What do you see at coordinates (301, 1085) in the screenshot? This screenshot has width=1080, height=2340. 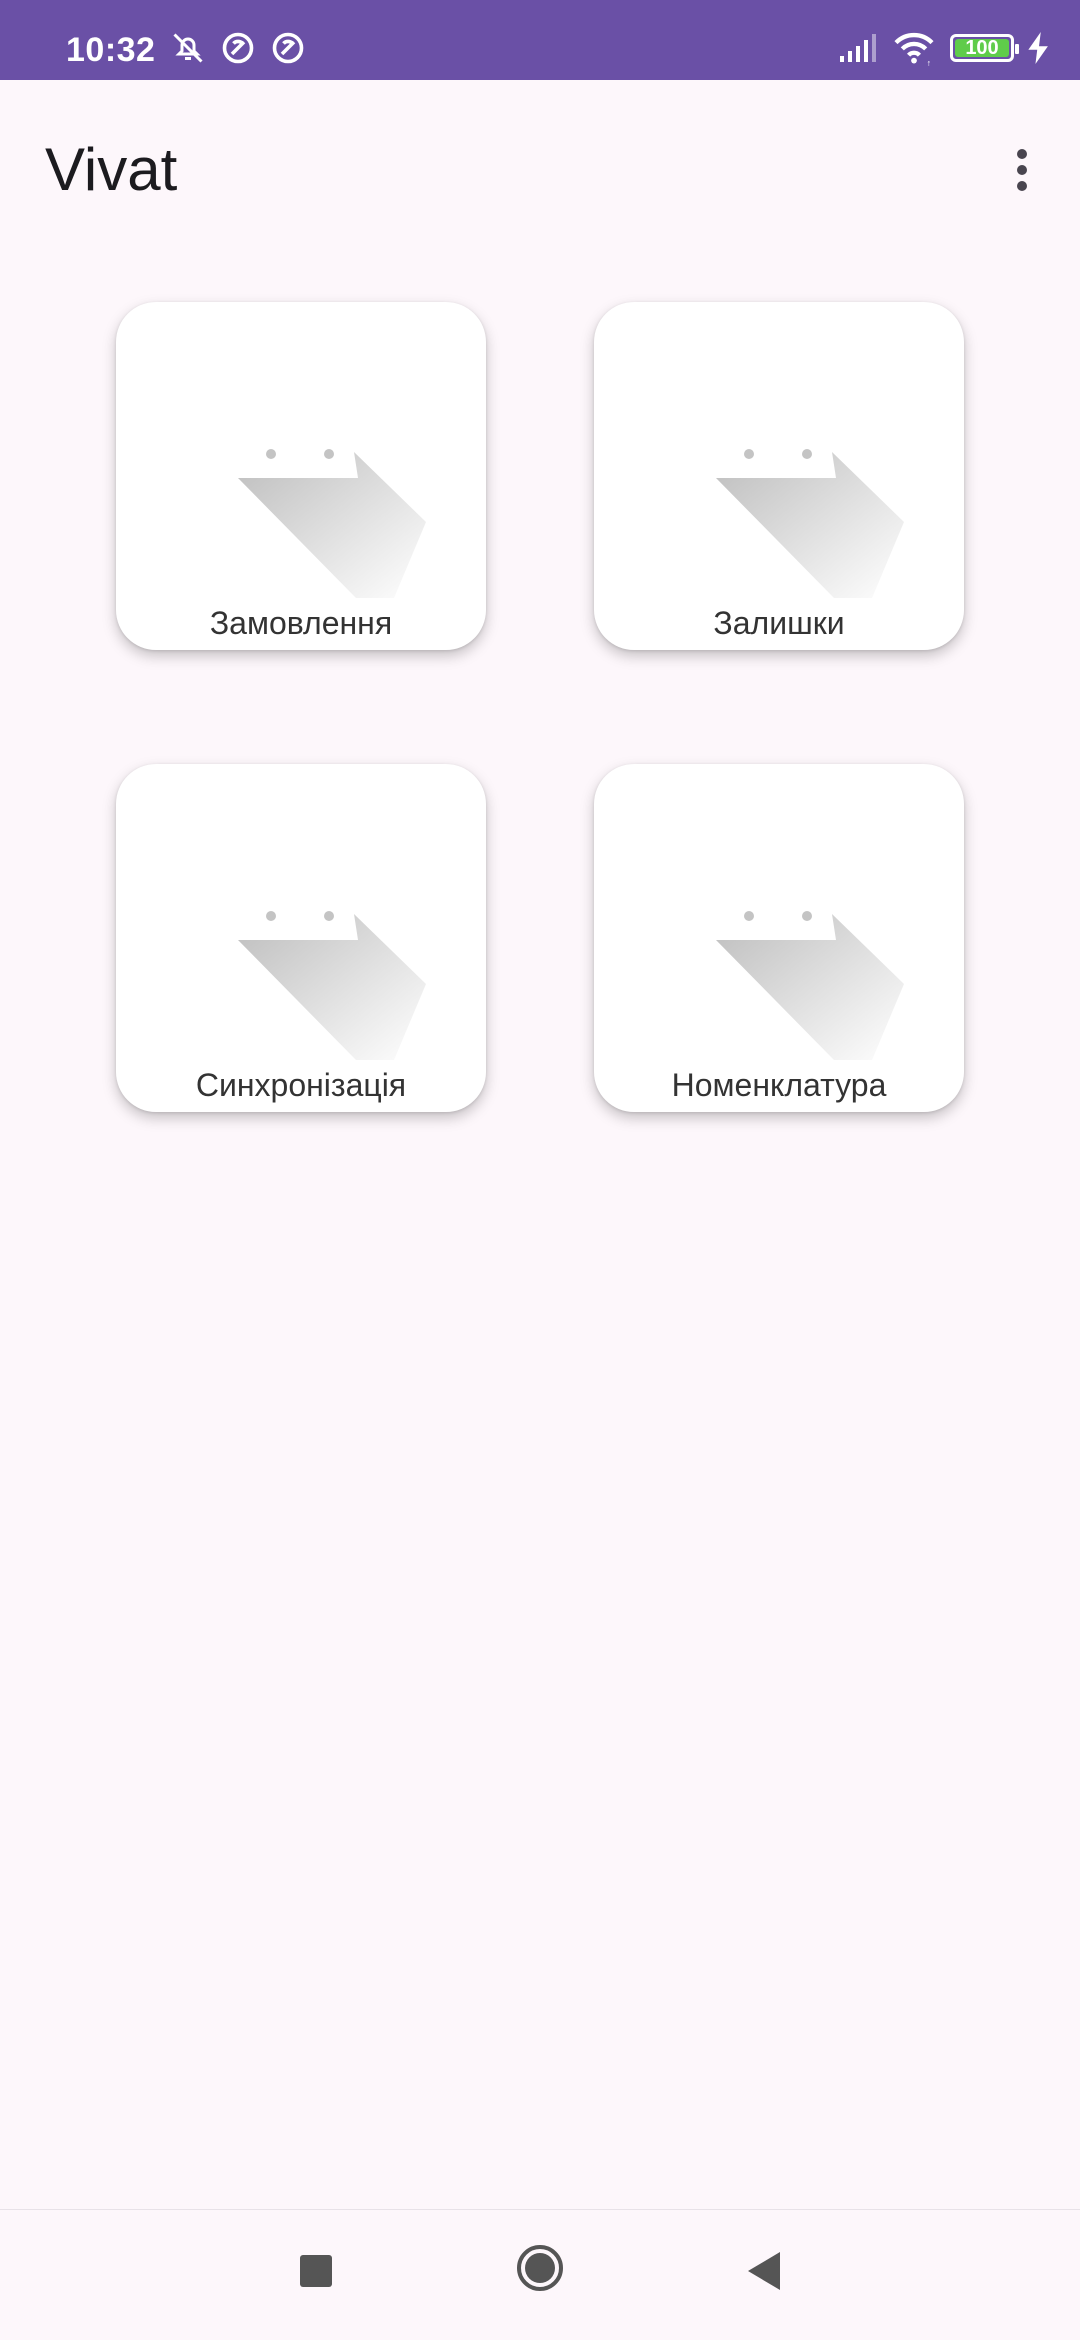 I see `tile-label: Синхронізація` at bounding box center [301, 1085].